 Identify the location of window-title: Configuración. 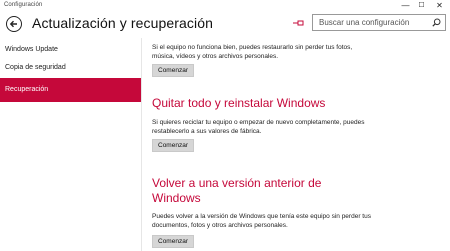
(23, 5).